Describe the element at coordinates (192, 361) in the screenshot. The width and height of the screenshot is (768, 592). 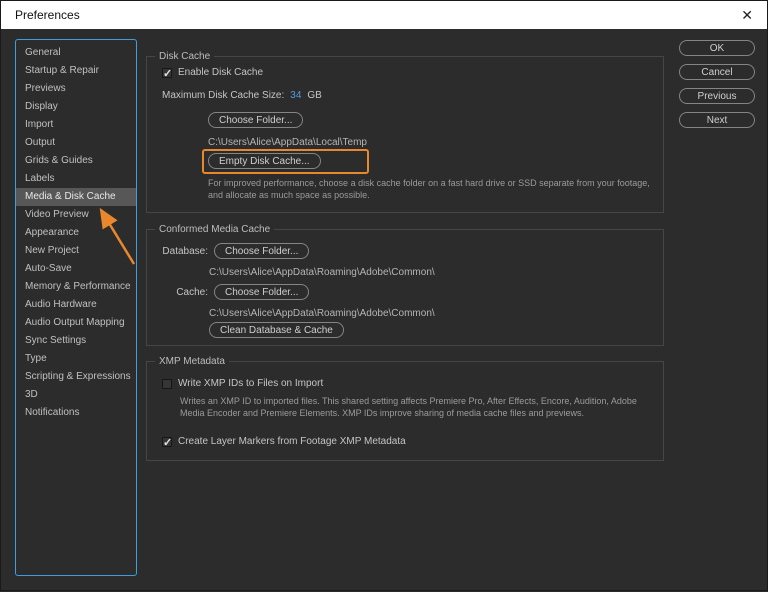
I see `xmp-metadata-group-title: XMP Metadata` at that location.